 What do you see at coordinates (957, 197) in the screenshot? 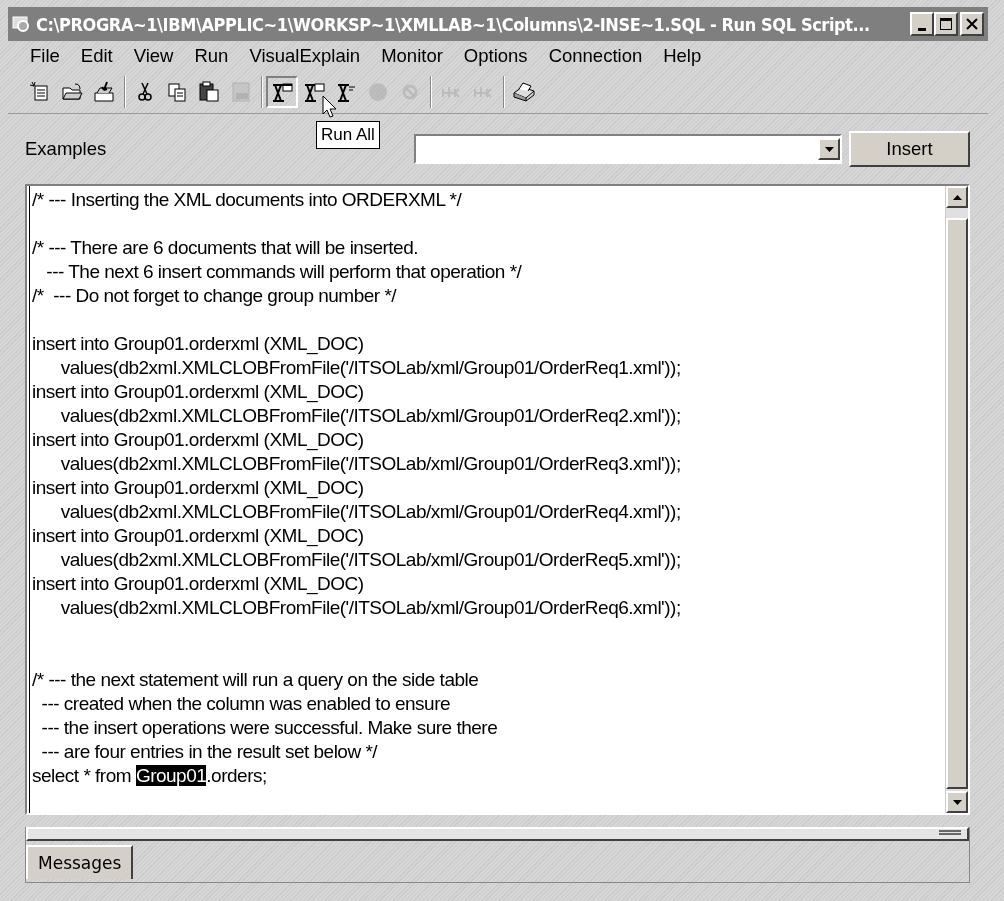
I see `up-arrow-icon` at bounding box center [957, 197].